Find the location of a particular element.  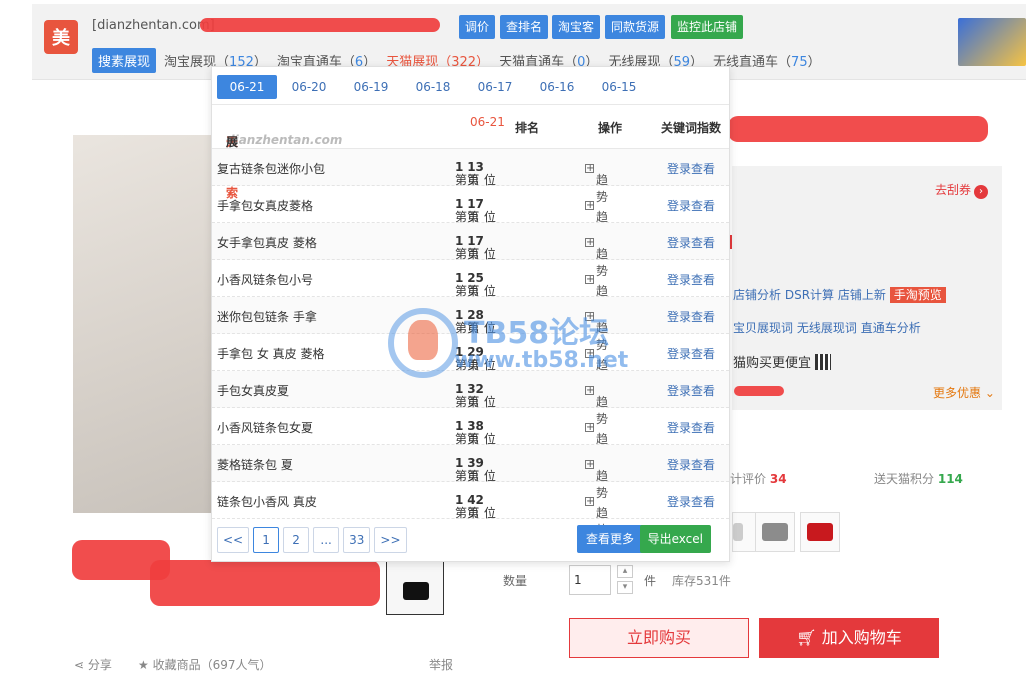

promo-banner is located at coordinates (992, 42).